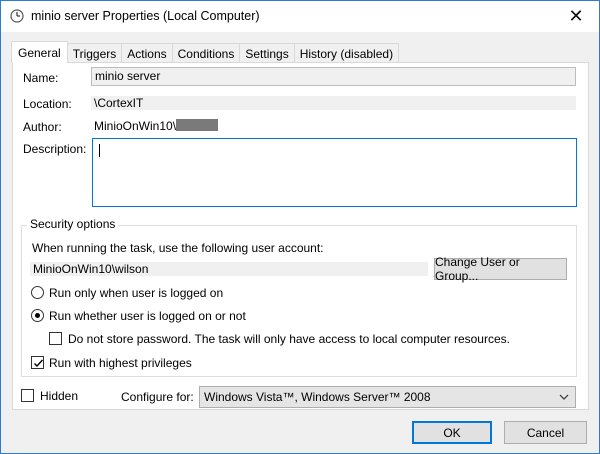  What do you see at coordinates (120, 363) in the screenshot?
I see `highest-privileges-label: Run with highest privileges` at bounding box center [120, 363].